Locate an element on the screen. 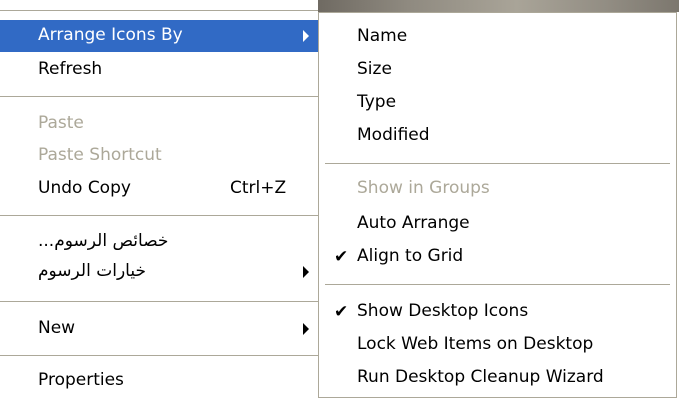 This screenshot has height=399, width=679. desktop-wallpaper is located at coordinates (498, 6).